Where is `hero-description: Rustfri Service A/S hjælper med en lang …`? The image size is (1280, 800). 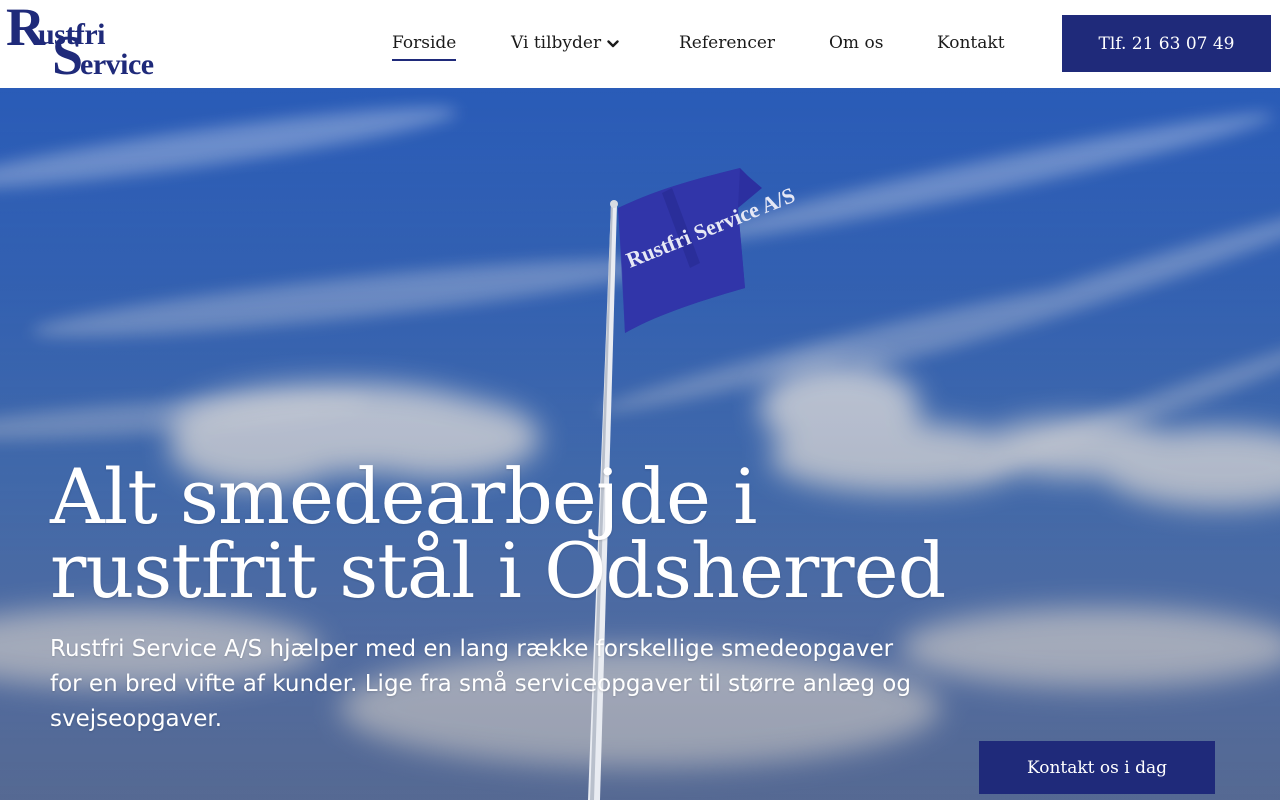 hero-description: Rustfri Service A/S hjælper med en lang … is located at coordinates (480, 684).